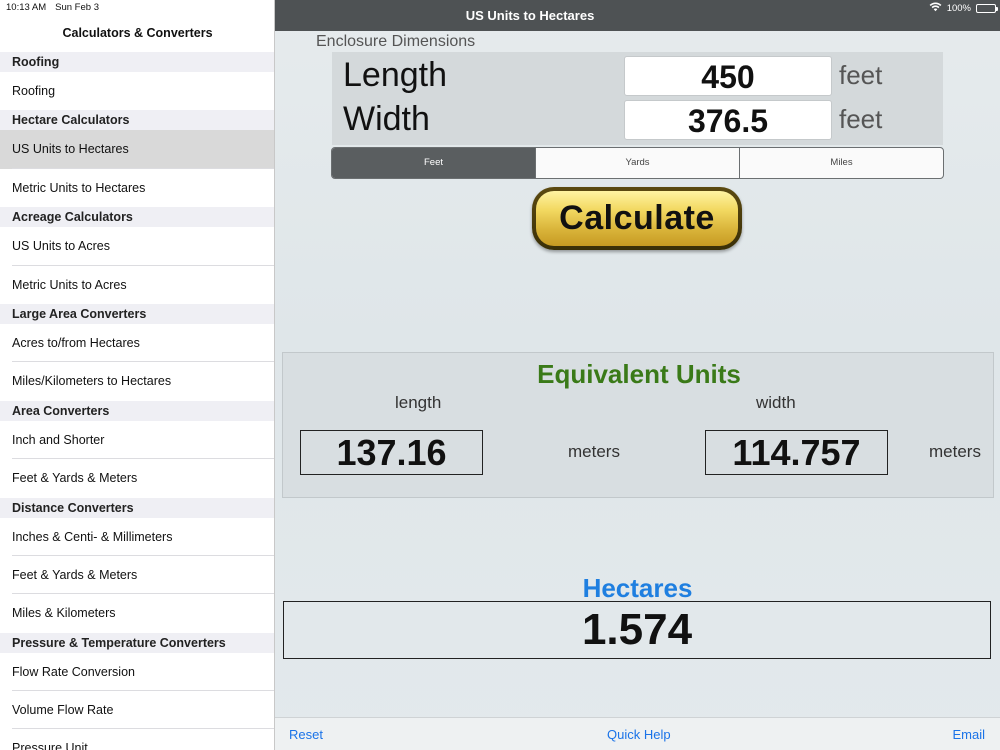 The width and height of the screenshot is (1000, 750). What do you see at coordinates (137, 285) in the screenshot?
I see `sidebar-item-metric-units-to-acres: Metric Units to Acres` at bounding box center [137, 285].